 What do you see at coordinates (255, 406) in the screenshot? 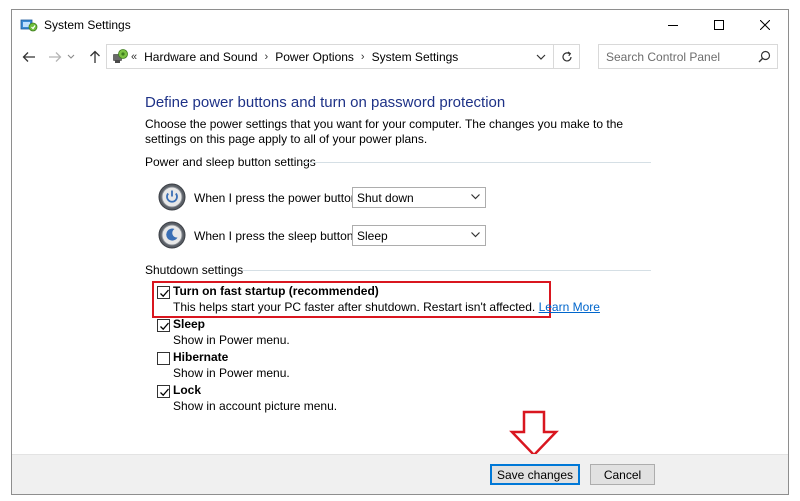
I see `lock-description: Show in account picture menu.` at bounding box center [255, 406].